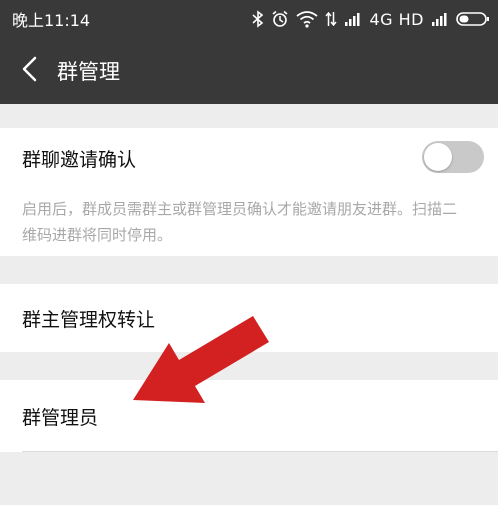  I want to click on invite-confirm-row: 群聊邀请确认, so click(249, 158).